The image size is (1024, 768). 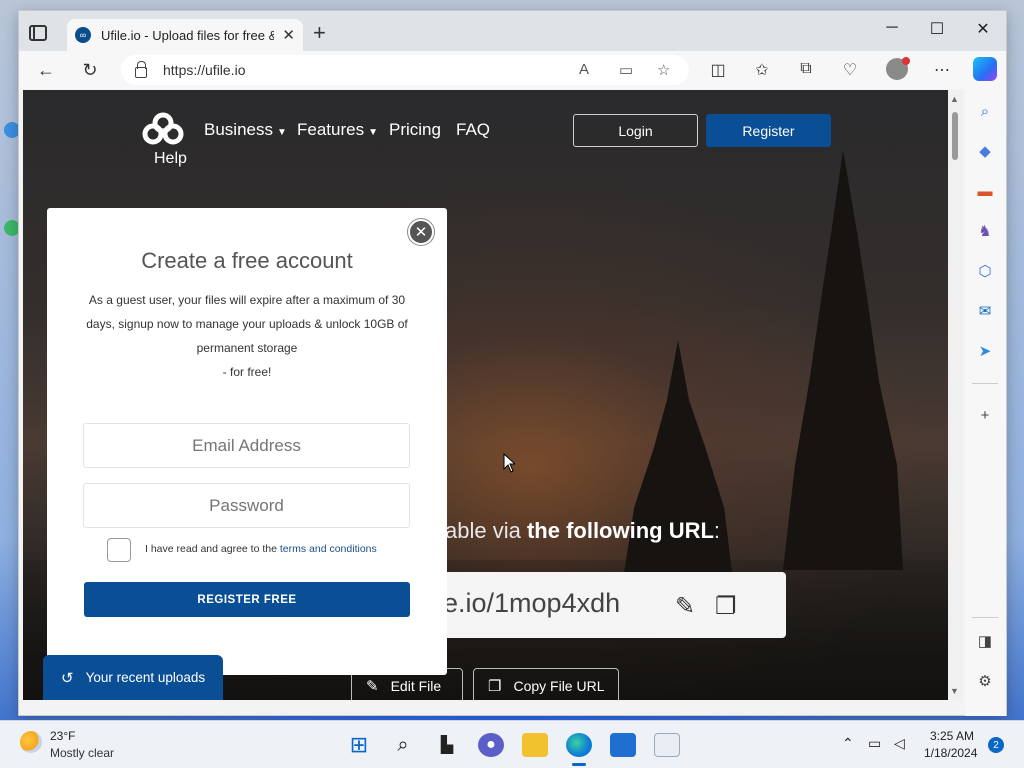 What do you see at coordinates (768, 130) in the screenshot?
I see `register-button: Register` at bounding box center [768, 130].